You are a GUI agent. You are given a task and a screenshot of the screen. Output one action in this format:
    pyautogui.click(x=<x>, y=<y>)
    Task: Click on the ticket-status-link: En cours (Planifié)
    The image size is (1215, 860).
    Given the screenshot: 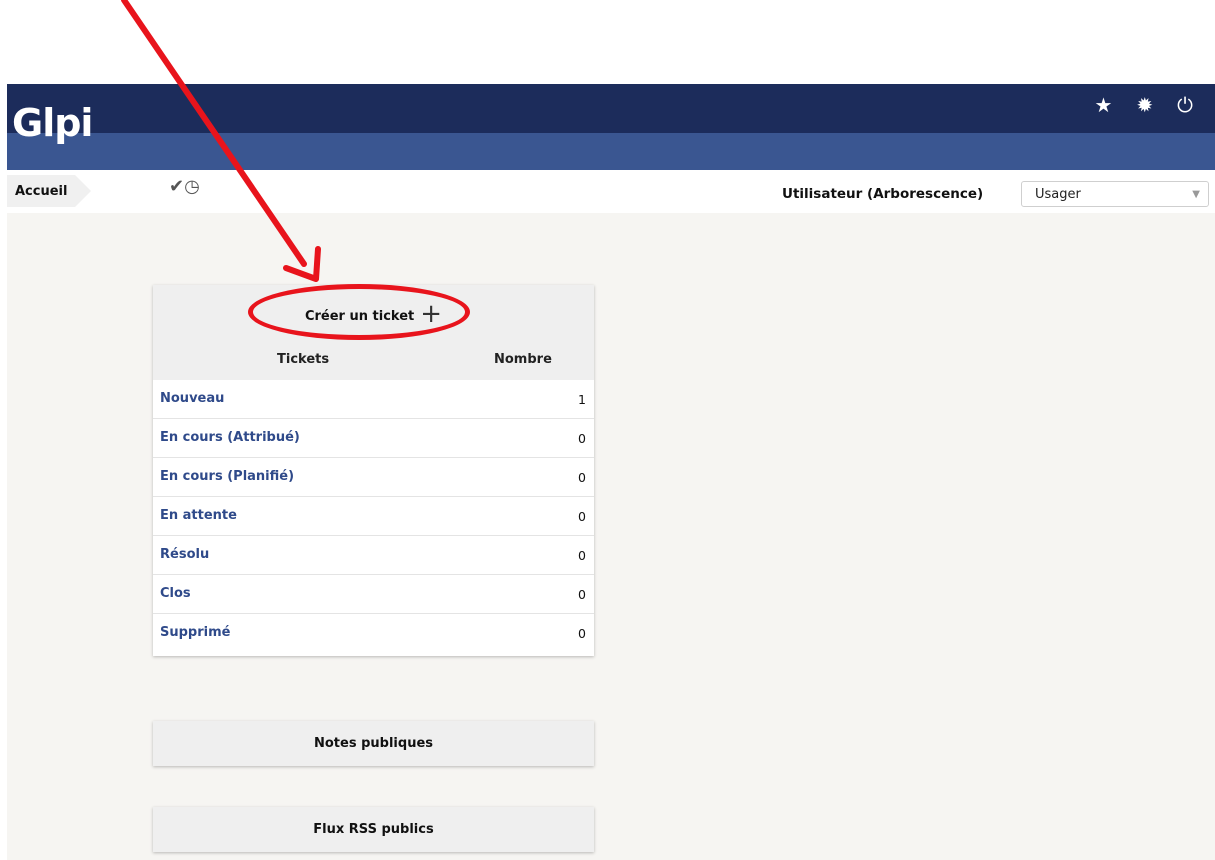 What is the action you would take?
    pyautogui.click(x=227, y=476)
    